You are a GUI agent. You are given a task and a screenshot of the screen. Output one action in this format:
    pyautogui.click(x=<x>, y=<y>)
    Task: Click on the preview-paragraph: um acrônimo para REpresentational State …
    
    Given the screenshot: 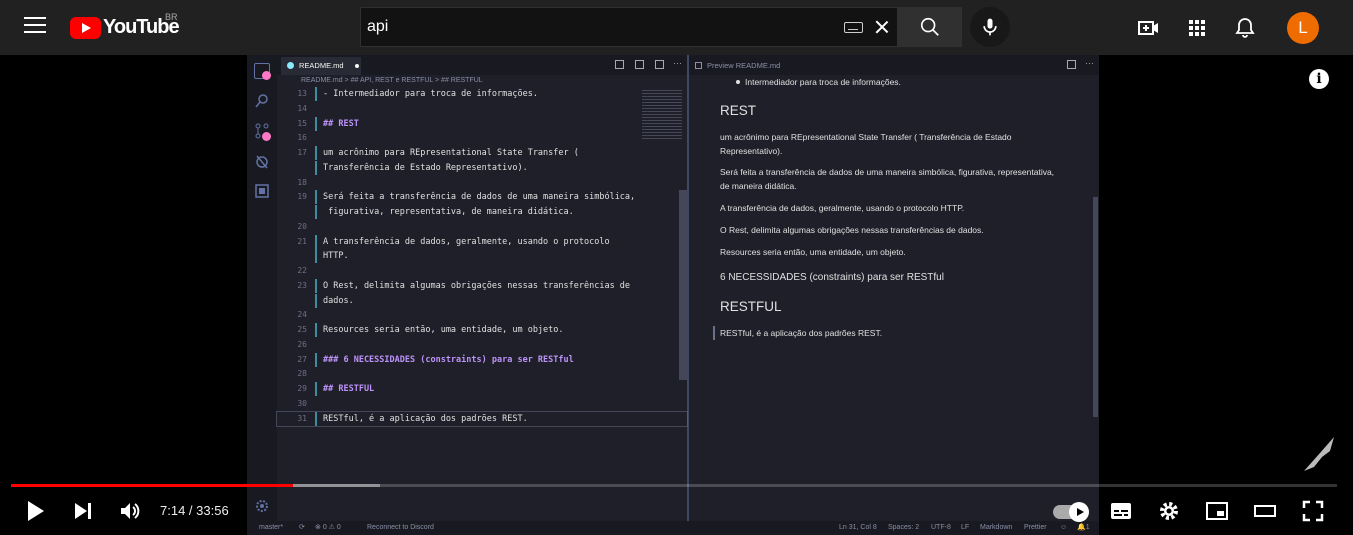 What is the action you would take?
    pyautogui.click(x=866, y=144)
    